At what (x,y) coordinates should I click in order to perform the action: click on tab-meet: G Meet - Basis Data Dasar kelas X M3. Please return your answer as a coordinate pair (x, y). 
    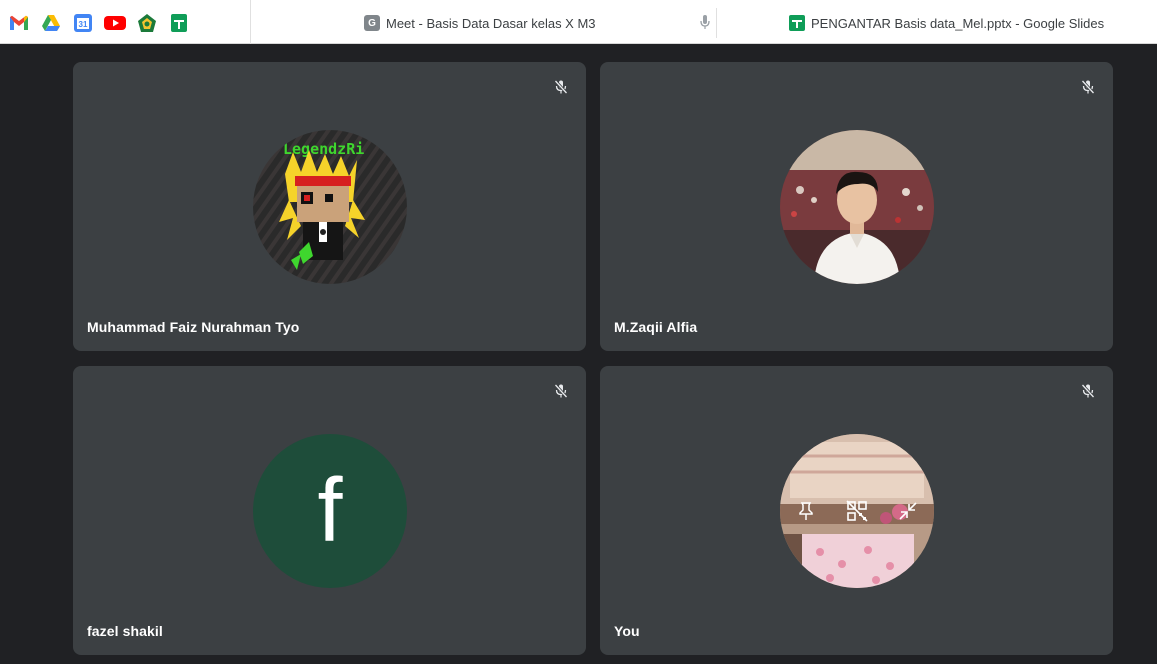
    Looking at the image, I should click on (542, 23).